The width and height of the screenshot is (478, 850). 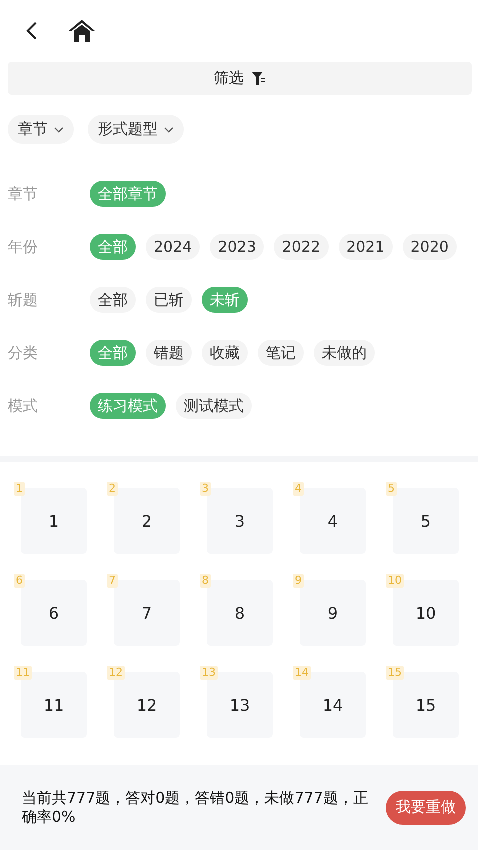 I want to click on question-button: 7, so click(x=147, y=613).